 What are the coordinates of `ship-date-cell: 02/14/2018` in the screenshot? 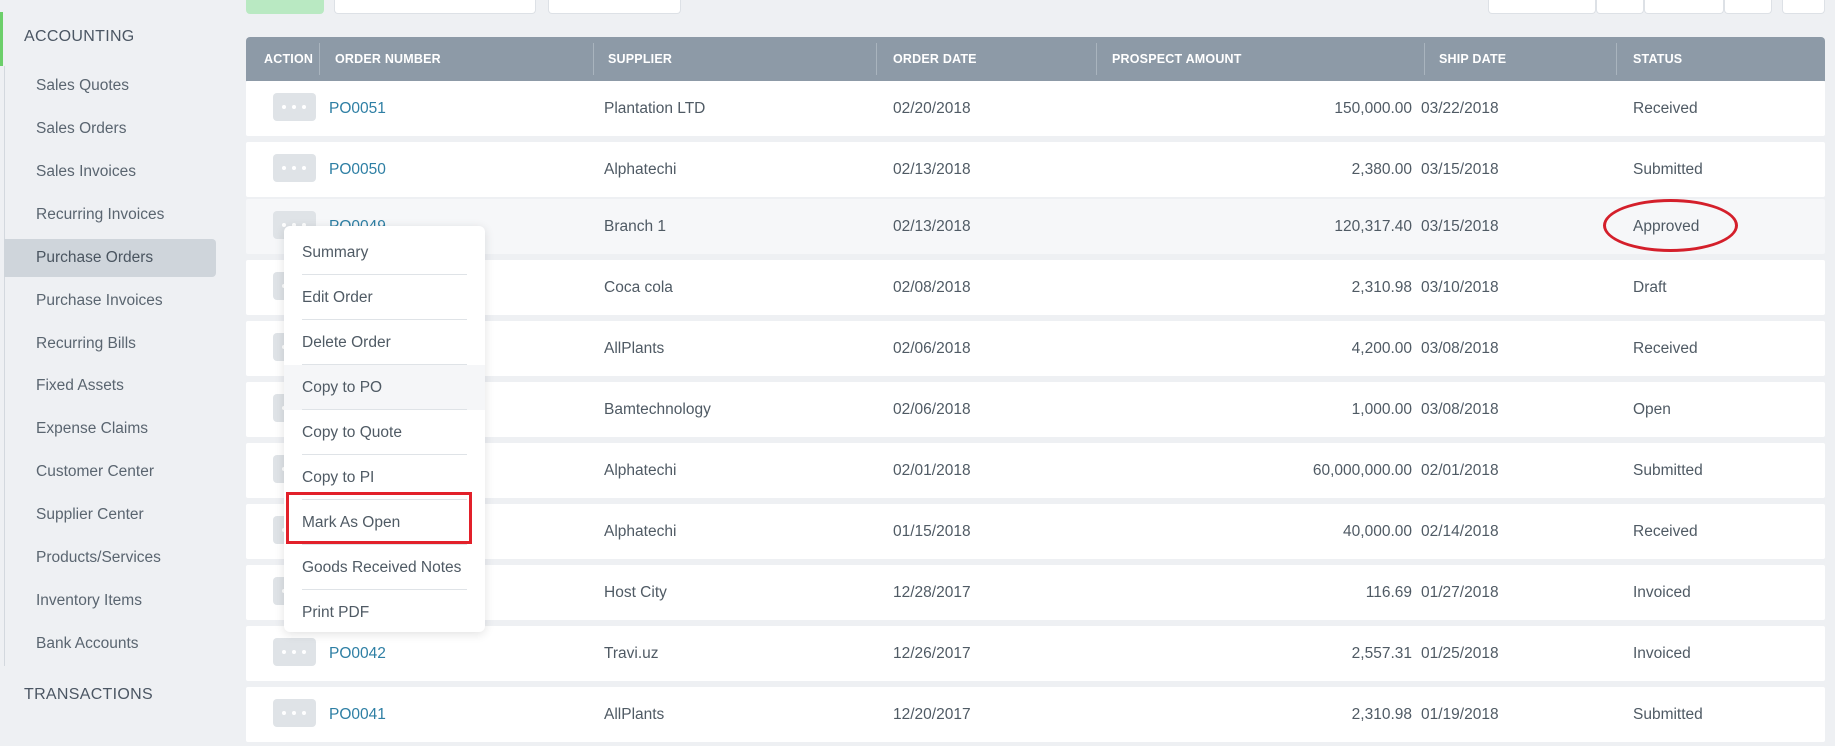 It's located at (1460, 531).